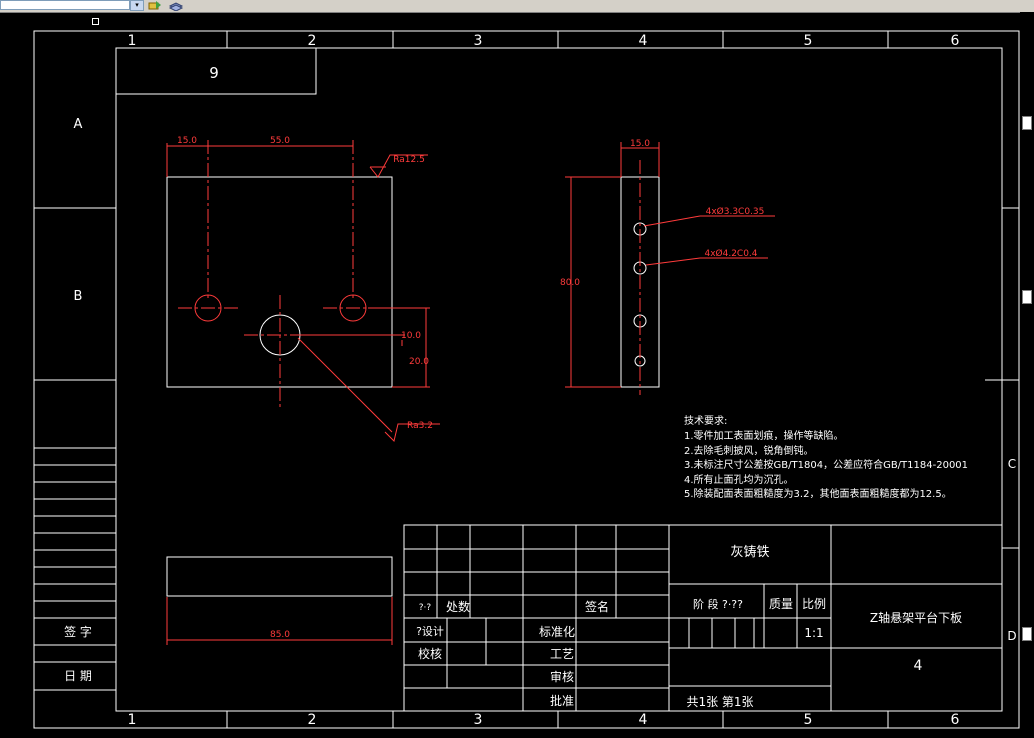  What do you see at coordinates (280, 635) in the screenshot?
I see `front-dim-85: 85.0` at bounding box center [280, 635].